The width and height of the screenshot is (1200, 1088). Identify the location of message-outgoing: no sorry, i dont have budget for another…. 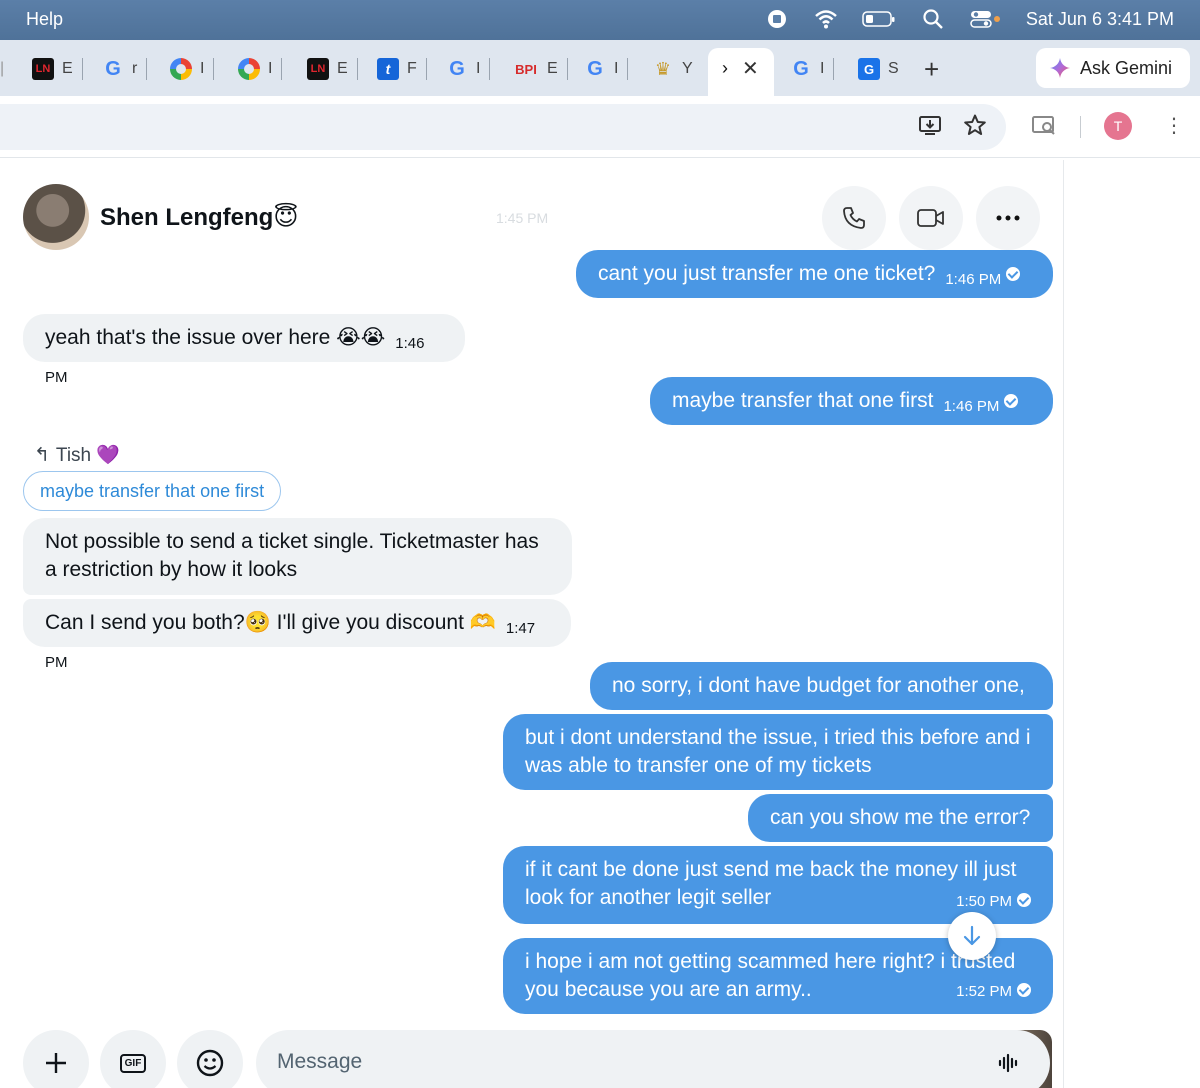
(821, 686).